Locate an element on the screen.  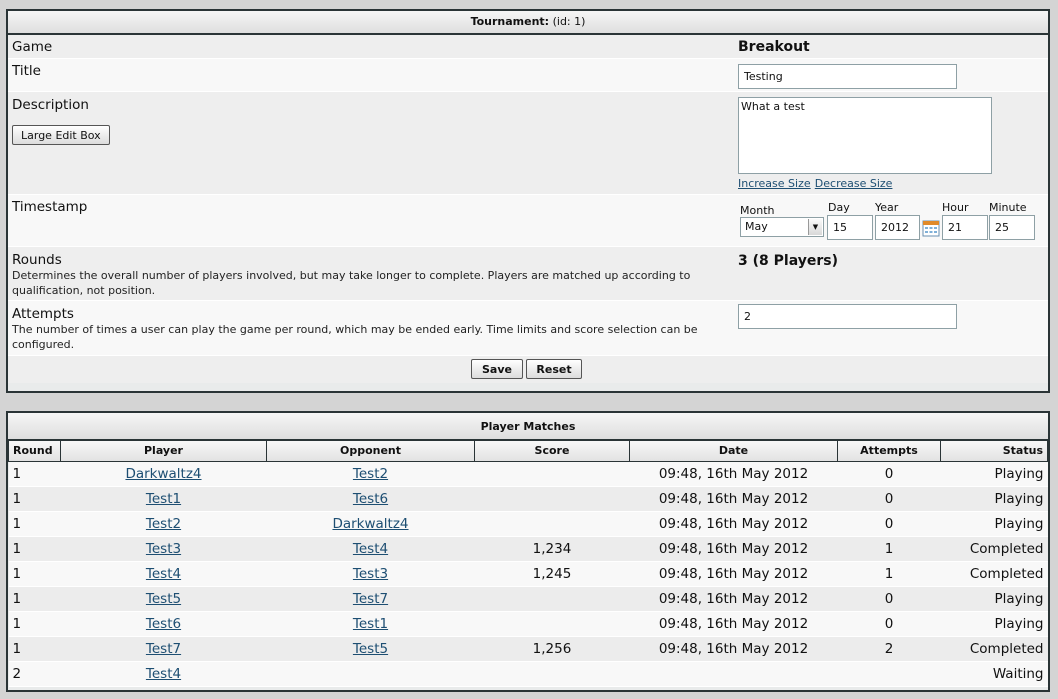
table-row: 1 Test5 Test7 09:48, 16th May 2012 0 Playing is located at coordinates (528, 599).